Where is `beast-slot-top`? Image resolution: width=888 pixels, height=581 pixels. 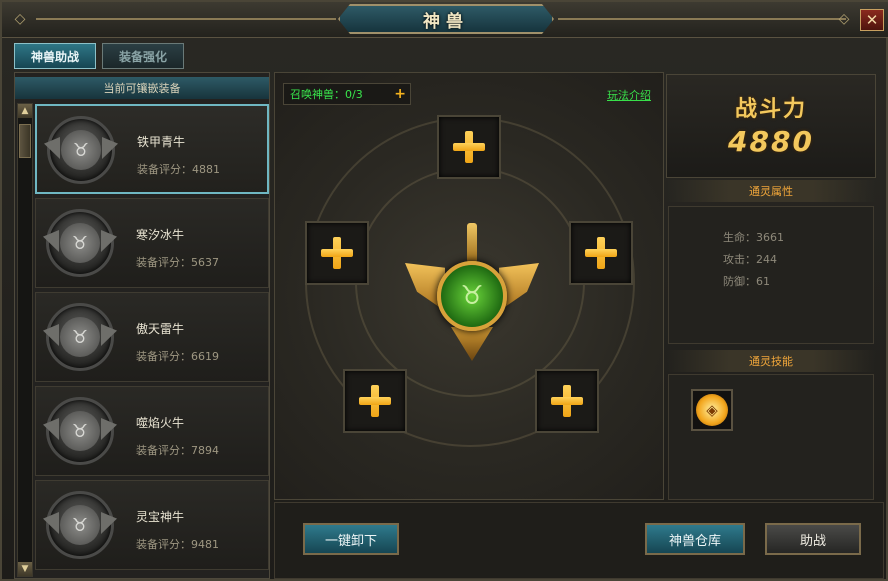
beast-slot-top is located at coordinates (469, 147).